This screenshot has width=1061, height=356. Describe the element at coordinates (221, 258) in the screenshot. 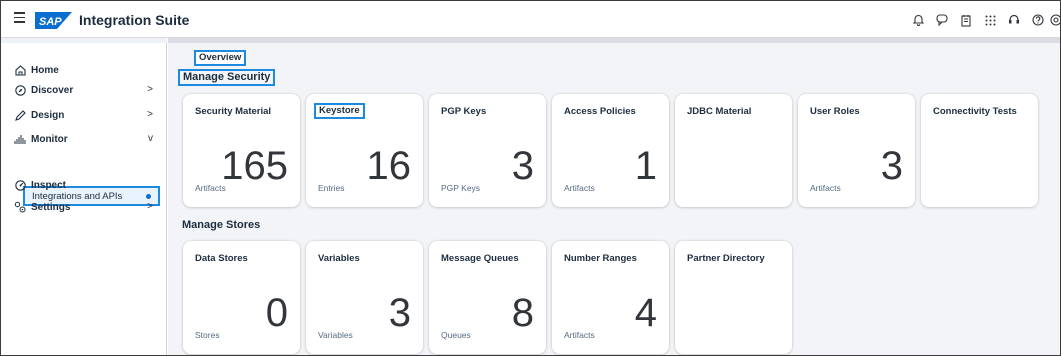

I see `tile-title: Data Stores` at that location.